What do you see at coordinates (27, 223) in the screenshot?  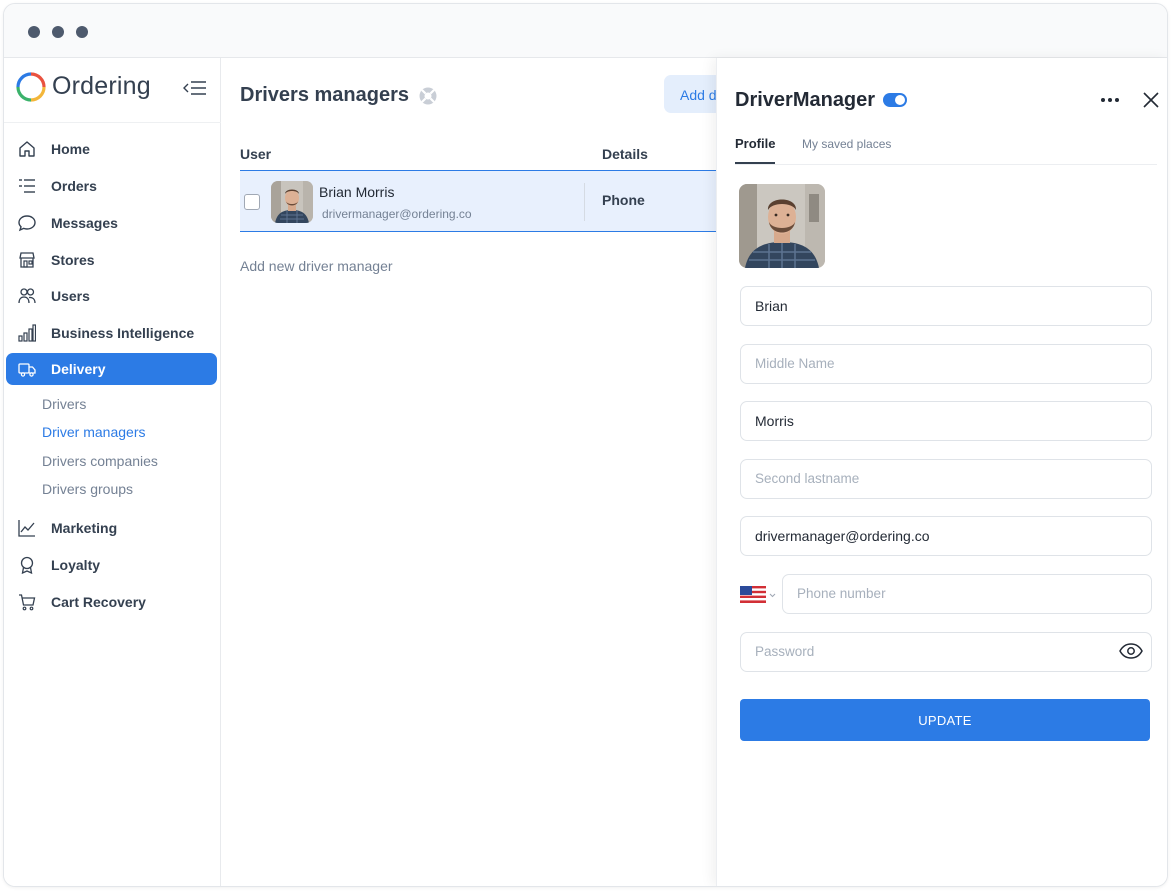 I see `chat-bubble-icon` at bounding box center [27, 223].